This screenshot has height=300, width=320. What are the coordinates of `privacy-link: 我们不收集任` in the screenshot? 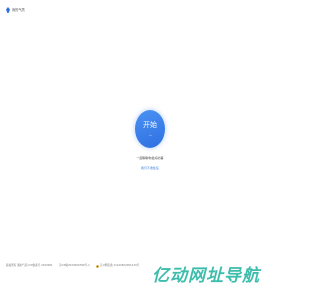 It's located at (150, 168).